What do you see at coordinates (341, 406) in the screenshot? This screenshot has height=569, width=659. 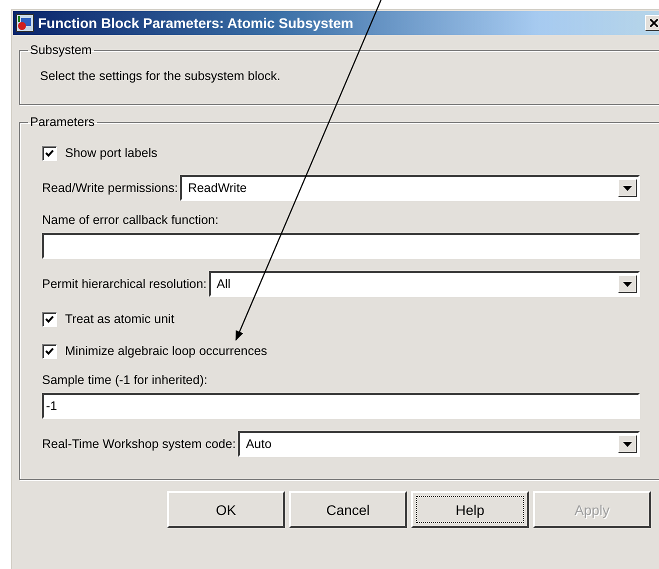 I see `input-field: -1` at bounding box center [341, 406].